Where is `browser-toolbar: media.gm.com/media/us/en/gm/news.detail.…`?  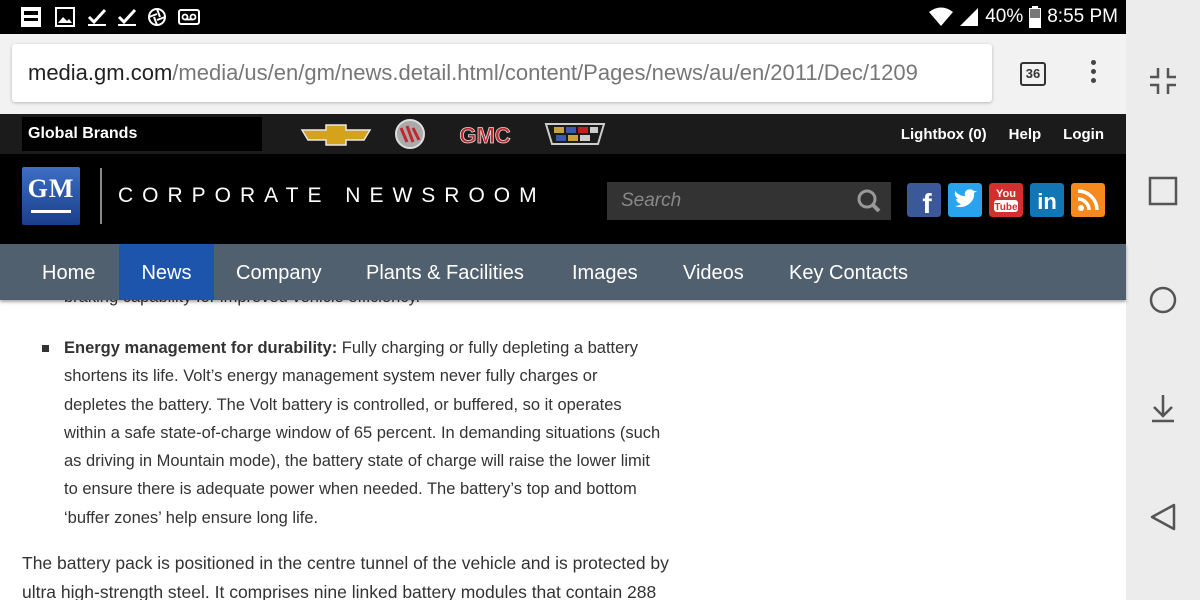 browser-toolbar: media.gm.com/media/us/en/gm/news.detail.… is located at coordinates (563, 74).